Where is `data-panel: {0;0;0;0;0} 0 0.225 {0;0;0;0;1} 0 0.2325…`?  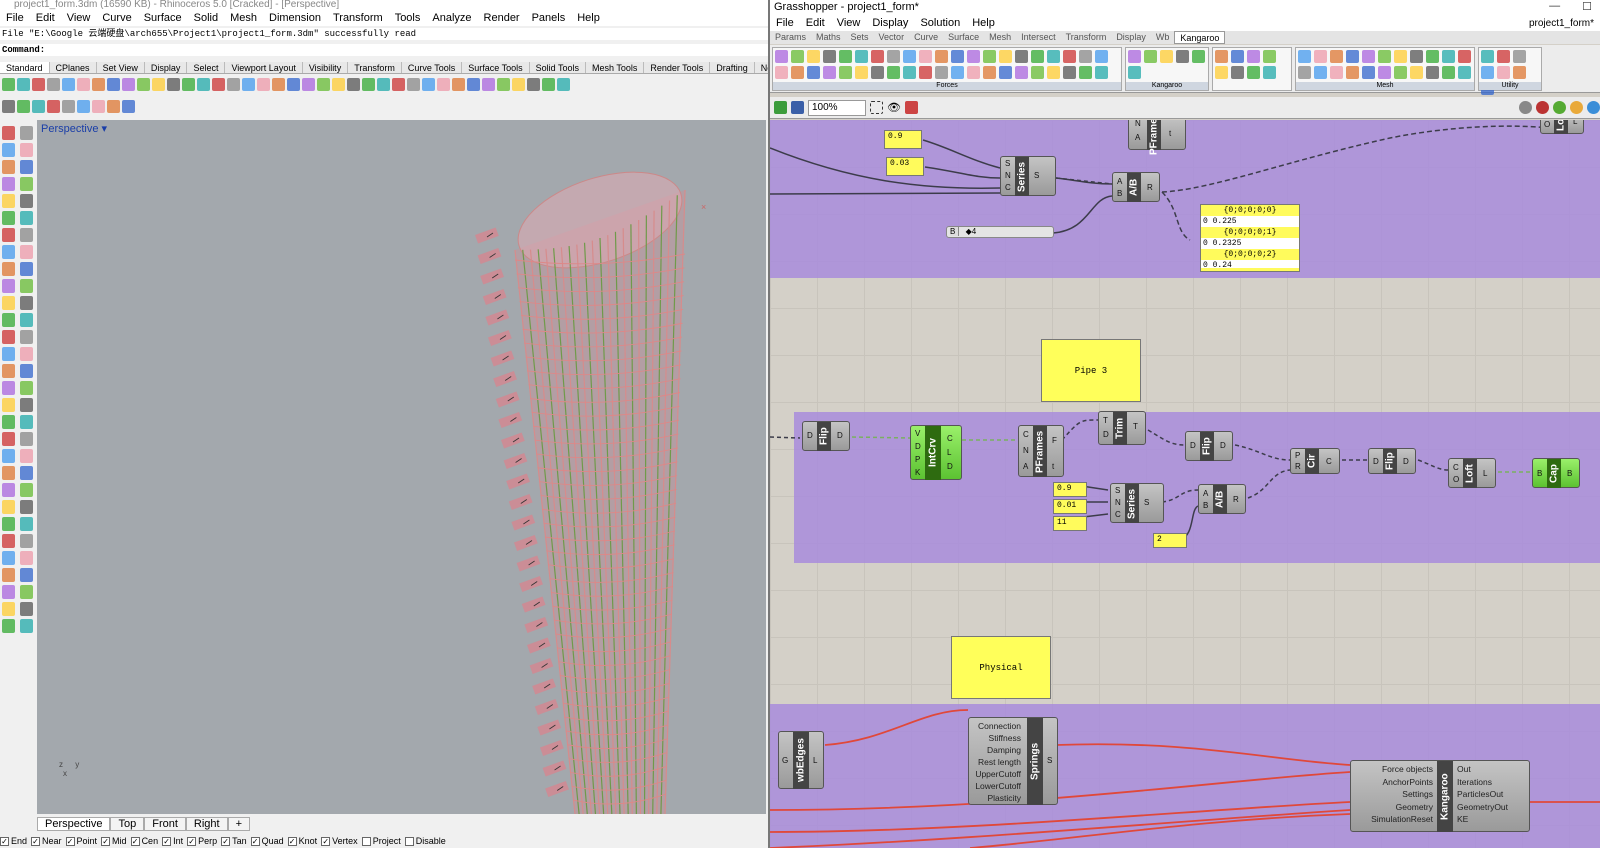
data-panel: {0;0;0;0;0} 0 0.225 {0;0;0;0;1} 0 0.2325… is located at coordinates (1250, 238).